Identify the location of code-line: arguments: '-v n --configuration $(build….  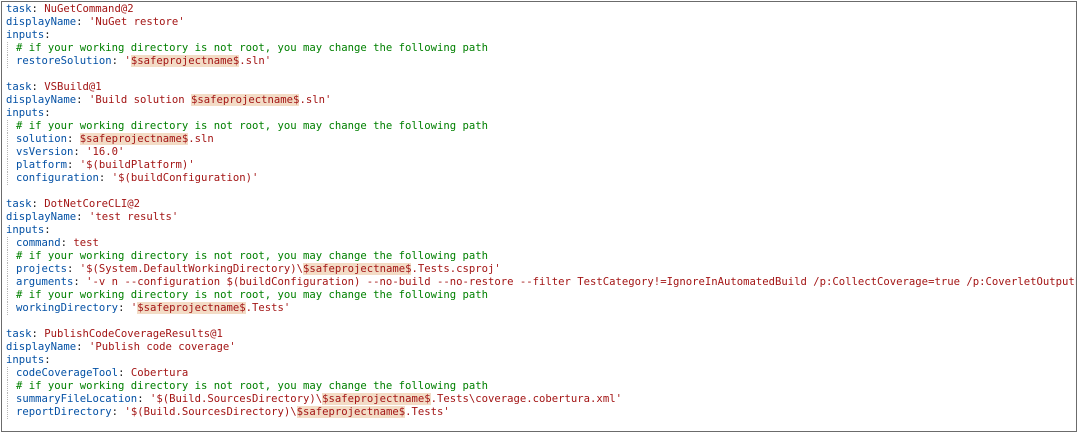
(541, 283).